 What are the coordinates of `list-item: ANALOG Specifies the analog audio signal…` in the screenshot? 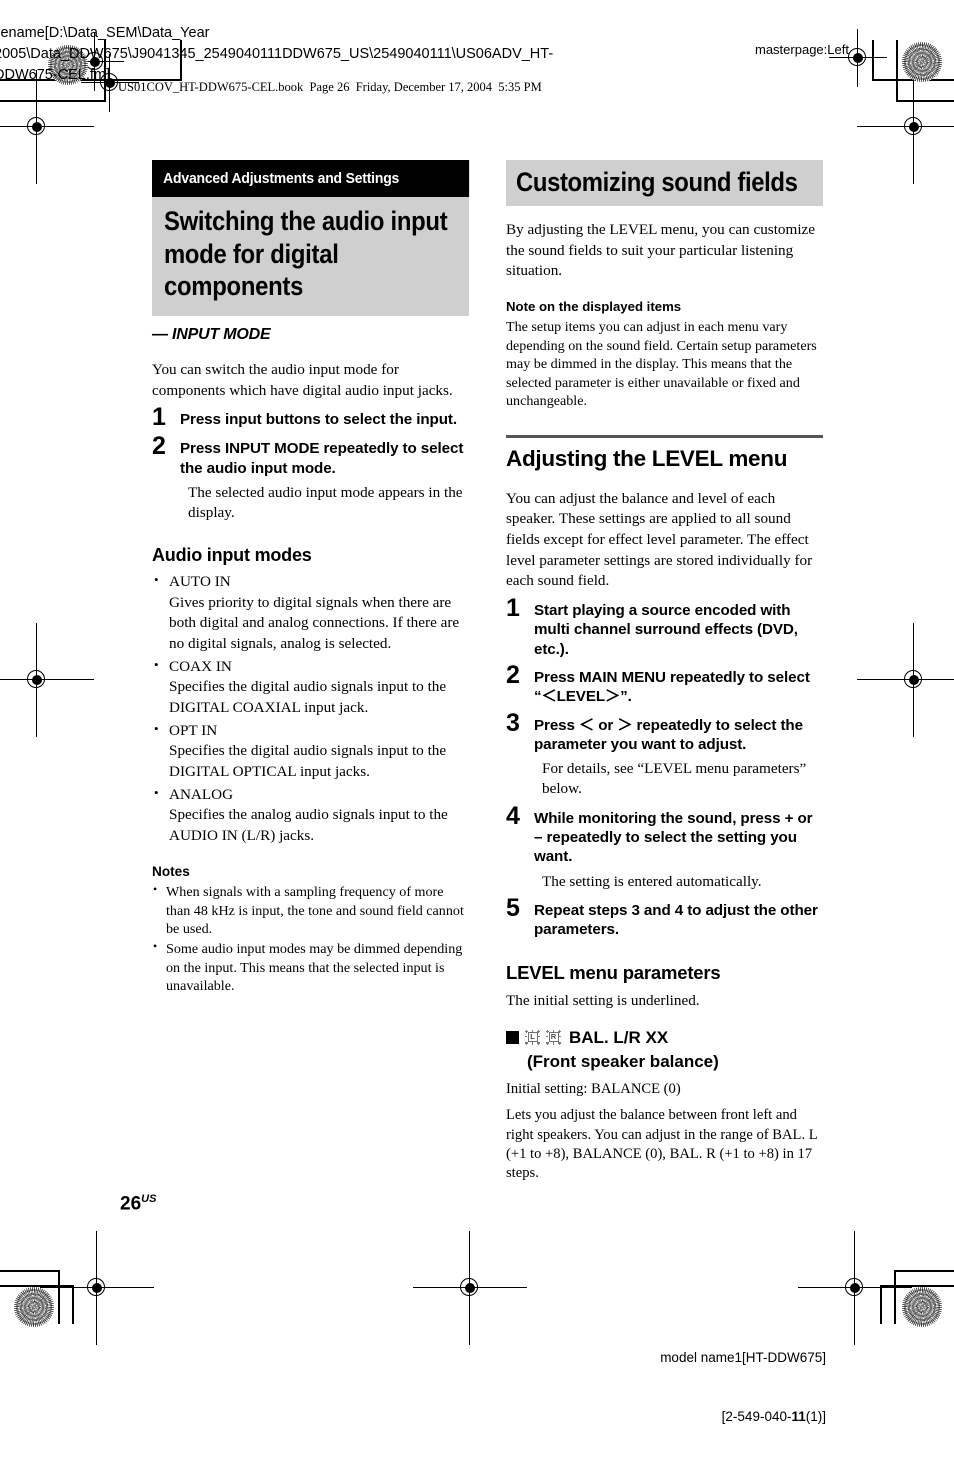 It's located at (310, 815).